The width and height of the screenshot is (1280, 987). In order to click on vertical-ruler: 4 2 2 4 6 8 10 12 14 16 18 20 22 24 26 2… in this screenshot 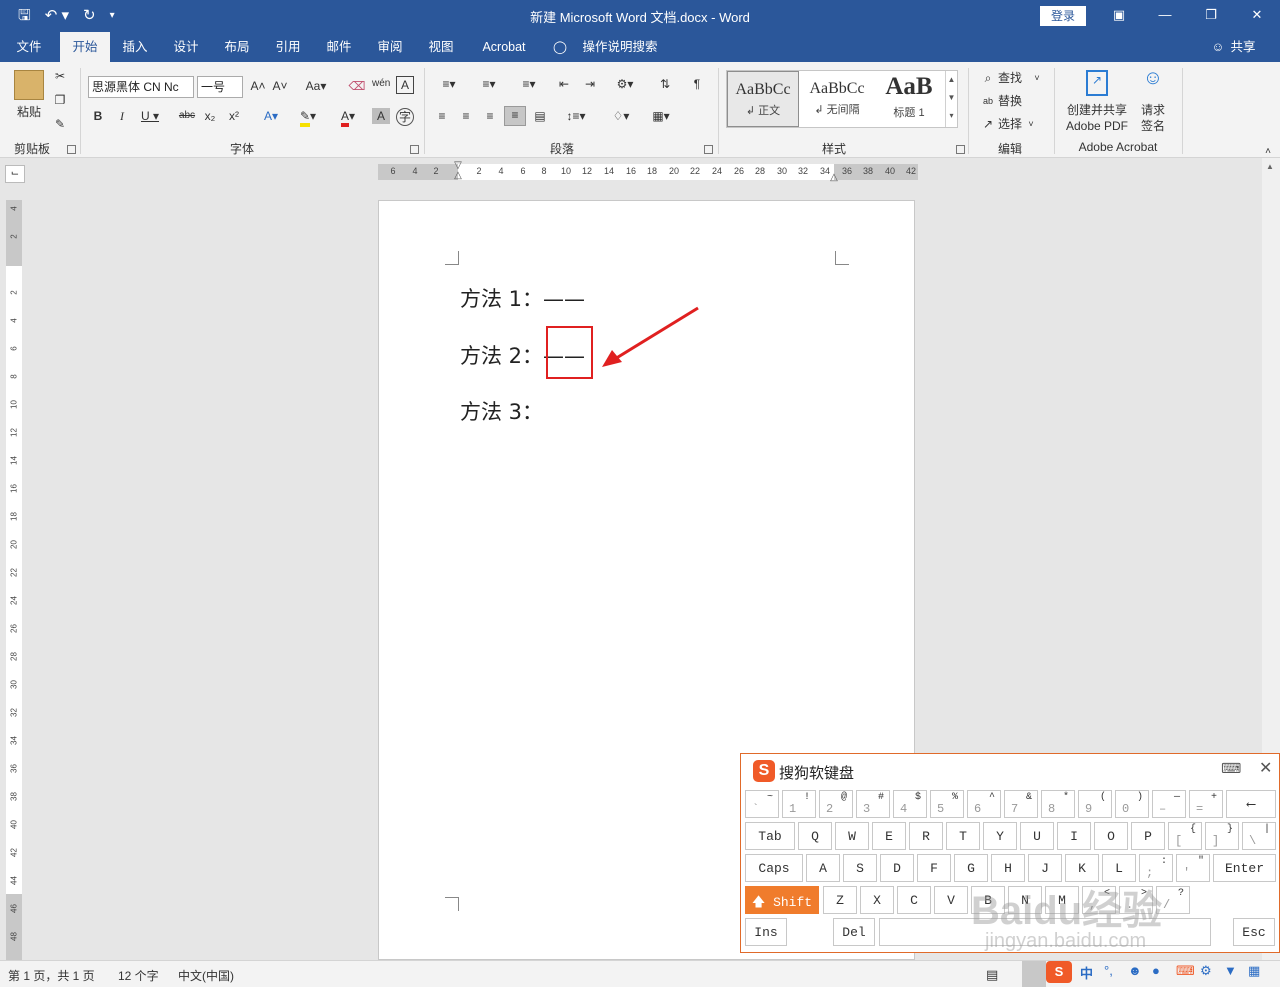, I will do `click(14, 580)`.